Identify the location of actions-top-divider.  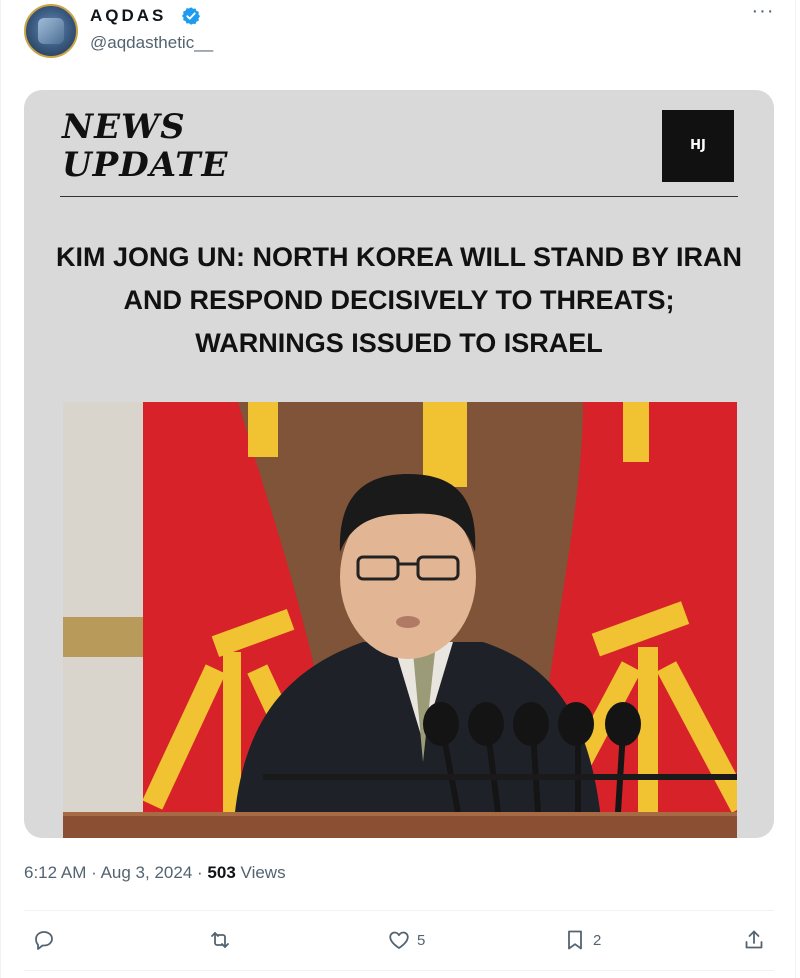
(399, 910).